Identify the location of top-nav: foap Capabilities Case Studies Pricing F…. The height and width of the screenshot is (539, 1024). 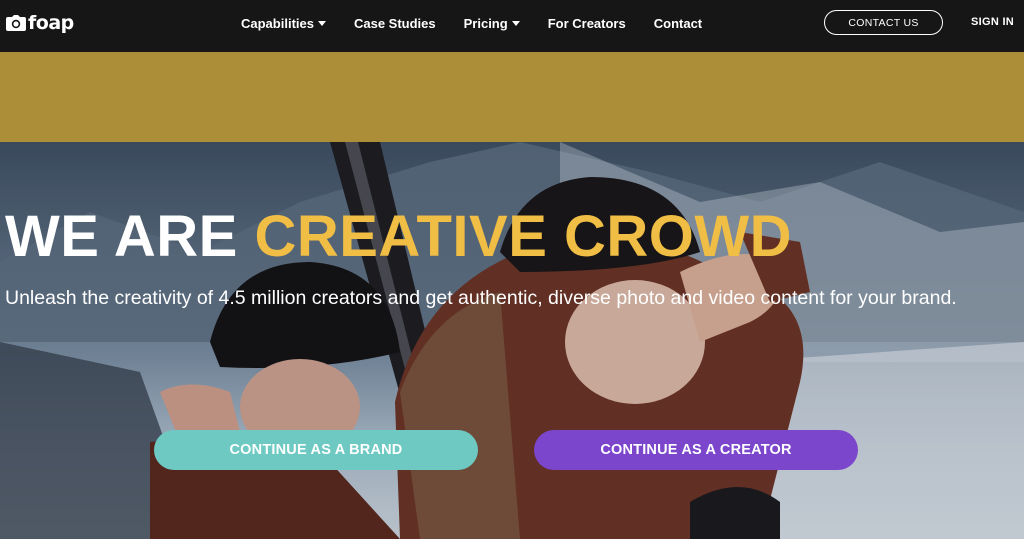
(512, 26).